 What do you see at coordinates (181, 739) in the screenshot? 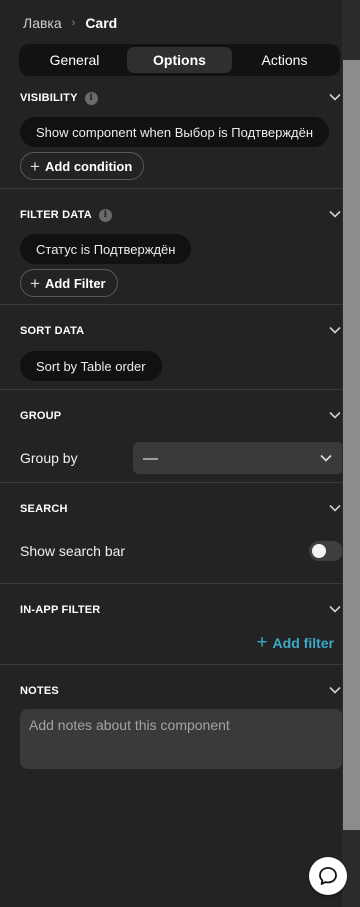
I see `notes-textarea` at bounding box center [181, 739].